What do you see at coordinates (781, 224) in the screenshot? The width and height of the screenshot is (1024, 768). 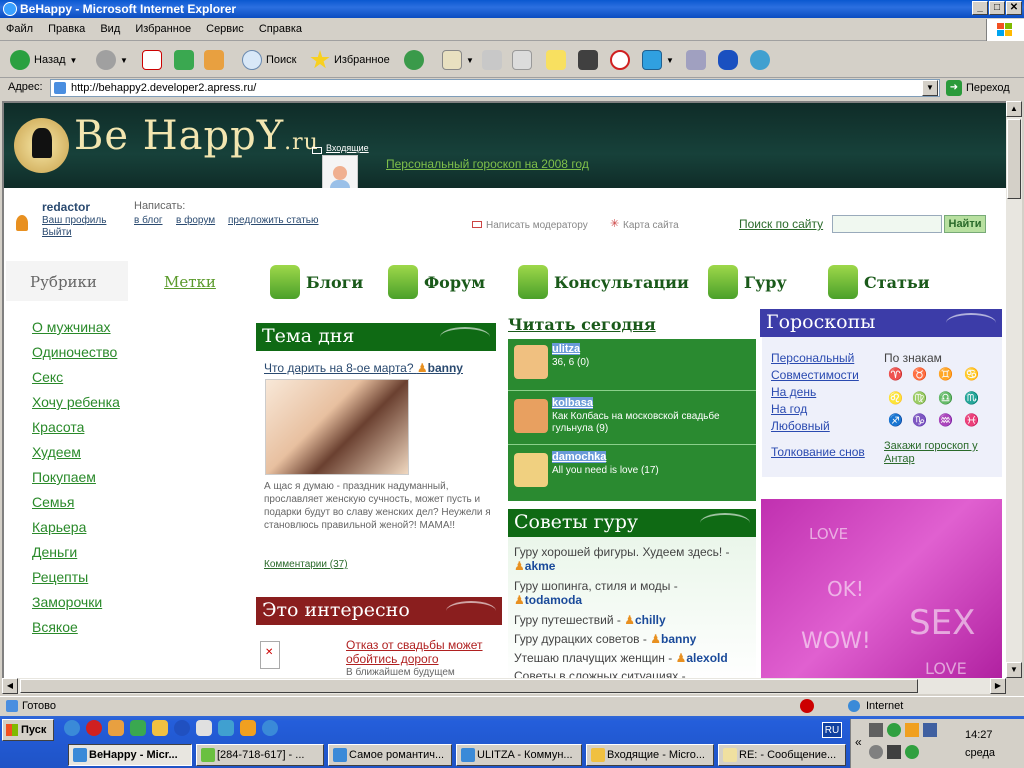 I see `site-search-label: Поиск по сайту` at bounding box center [781, 224].